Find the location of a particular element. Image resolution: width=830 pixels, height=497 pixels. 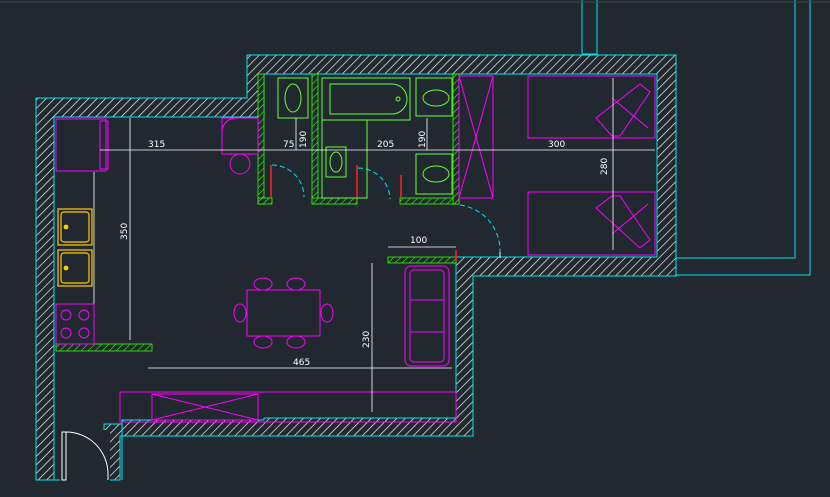

dim-bath-height: 190 is located at coordinates (304, 139).